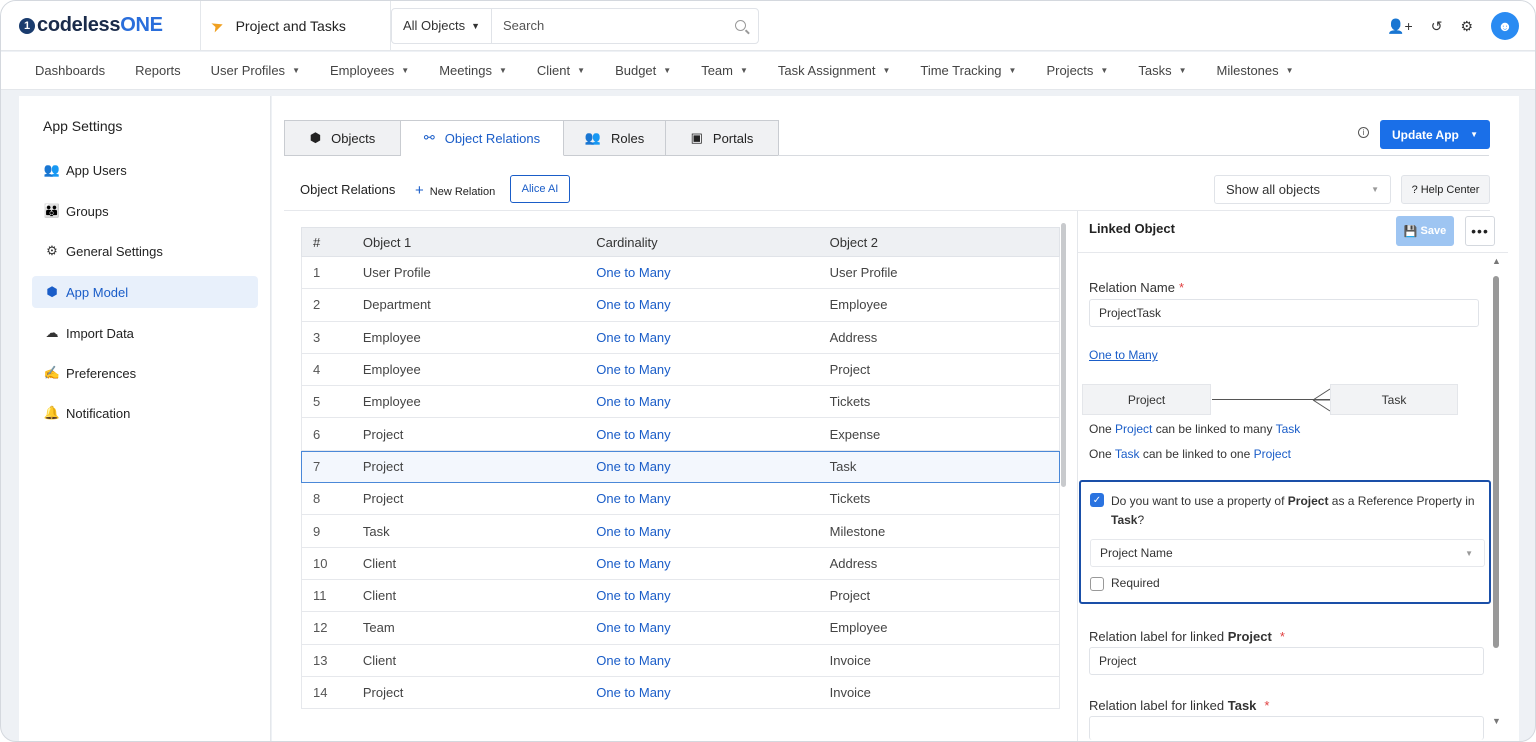  I want to click on nav-item-meetings: Meetings ▼, so click(473, 70).